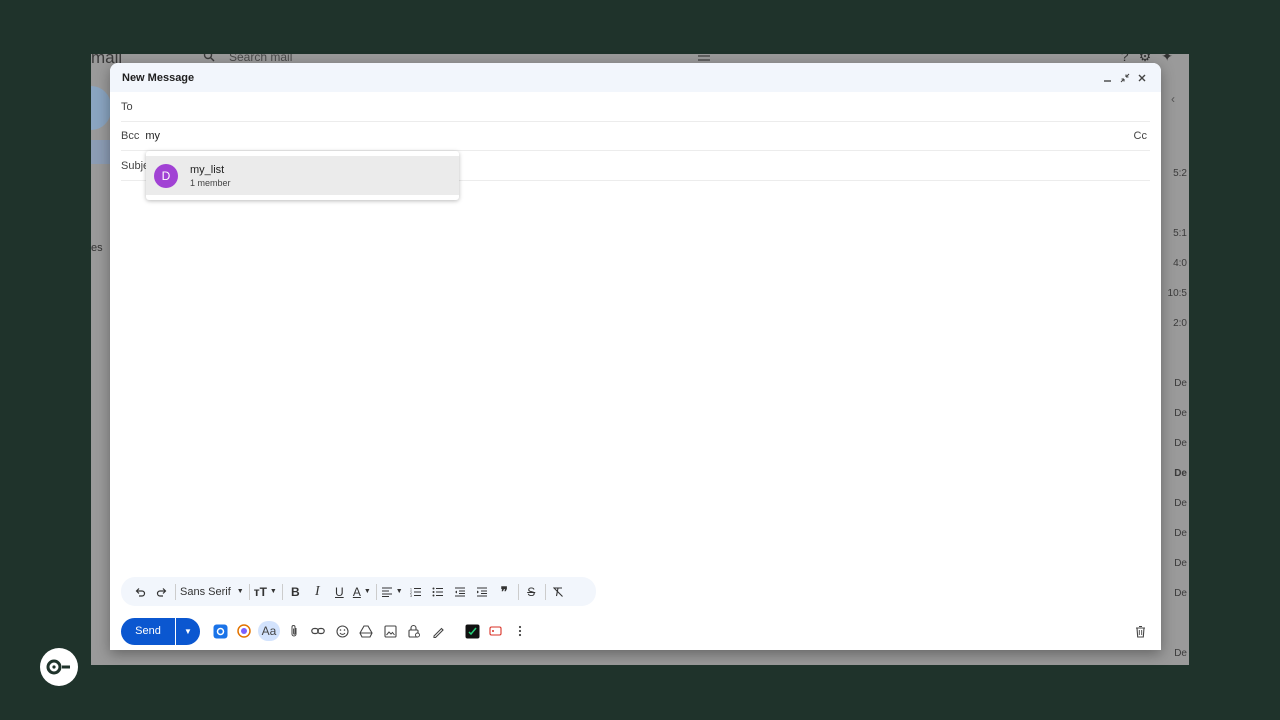  I want to click on bold-icon: B, so click(295, 592).